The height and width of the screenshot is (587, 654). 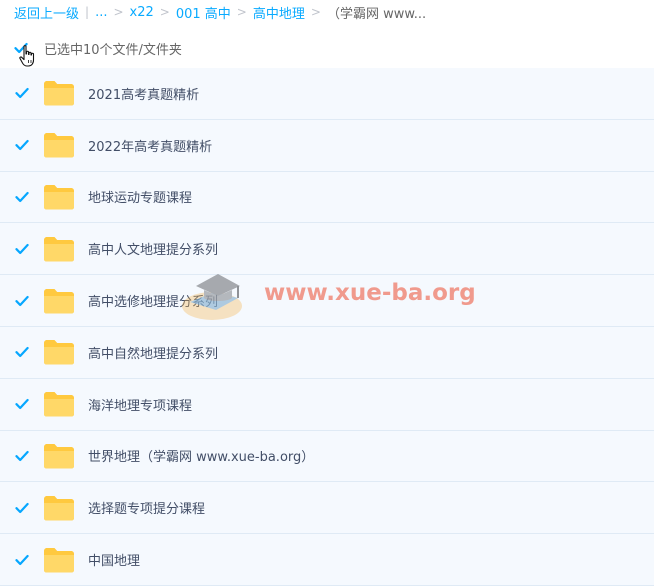 I want to click on file-name: 海洋地理专项课程, so click(x=140, y=404).